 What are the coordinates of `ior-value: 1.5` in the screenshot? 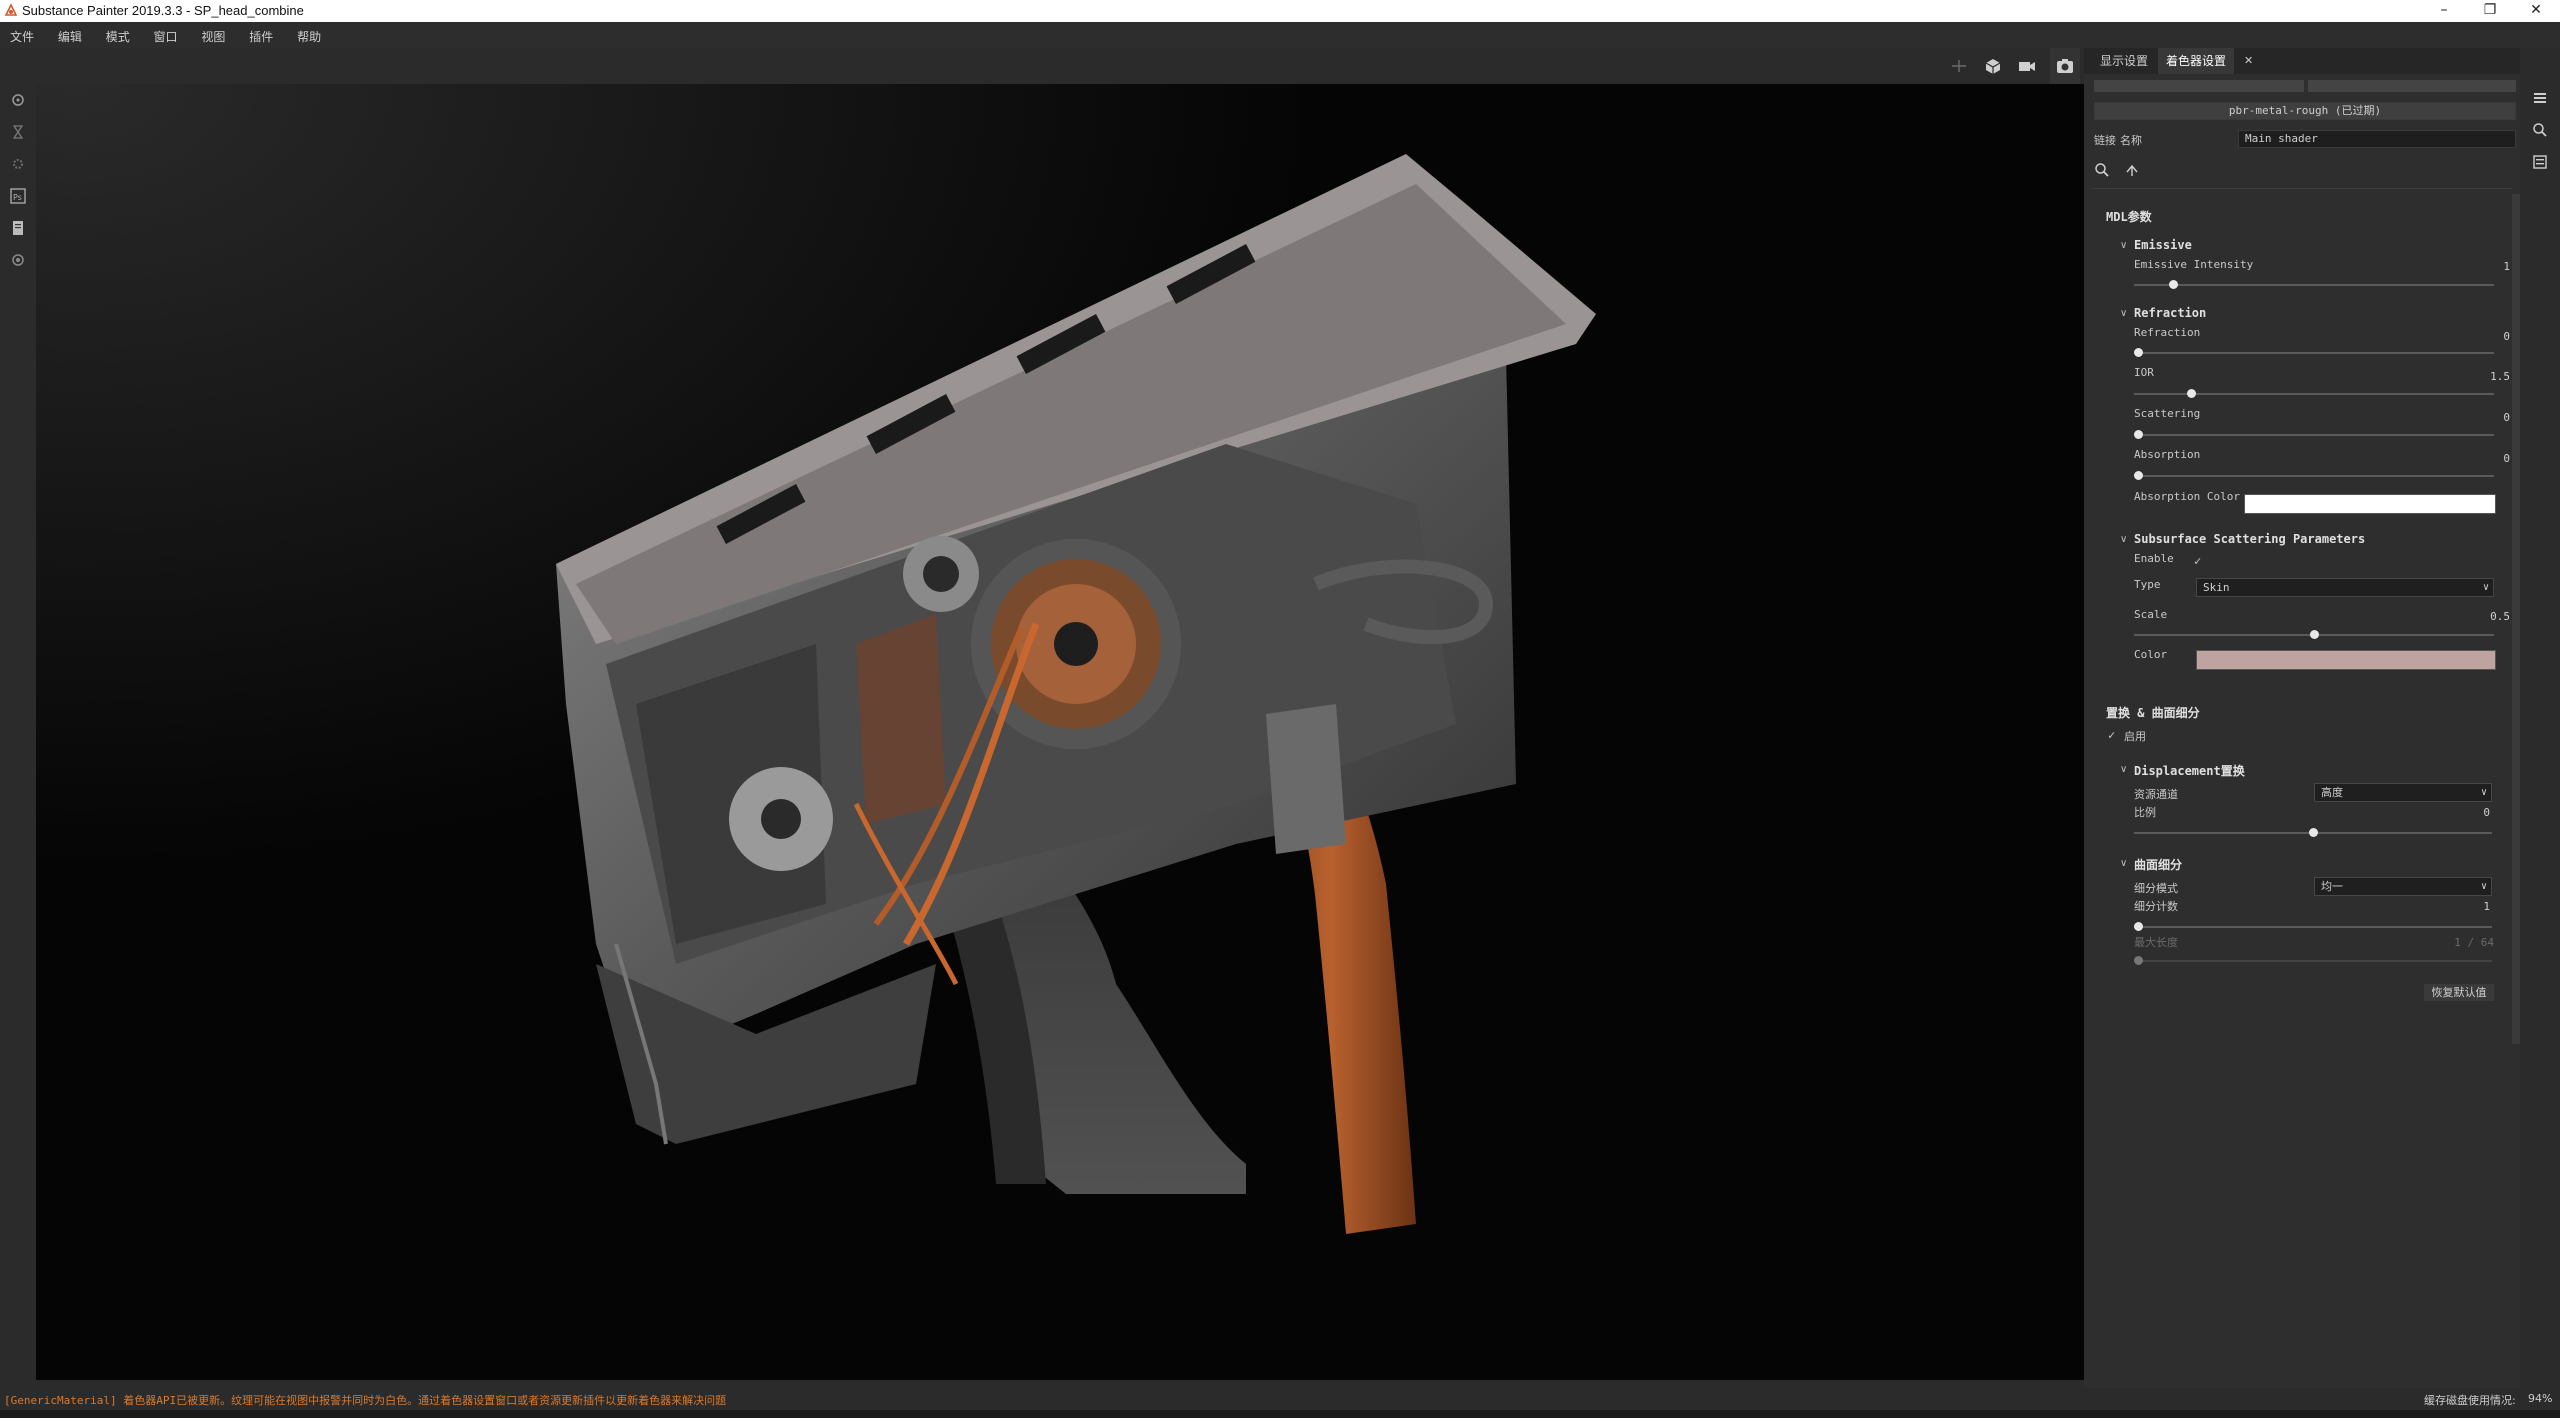 It's located at (2490, 376).